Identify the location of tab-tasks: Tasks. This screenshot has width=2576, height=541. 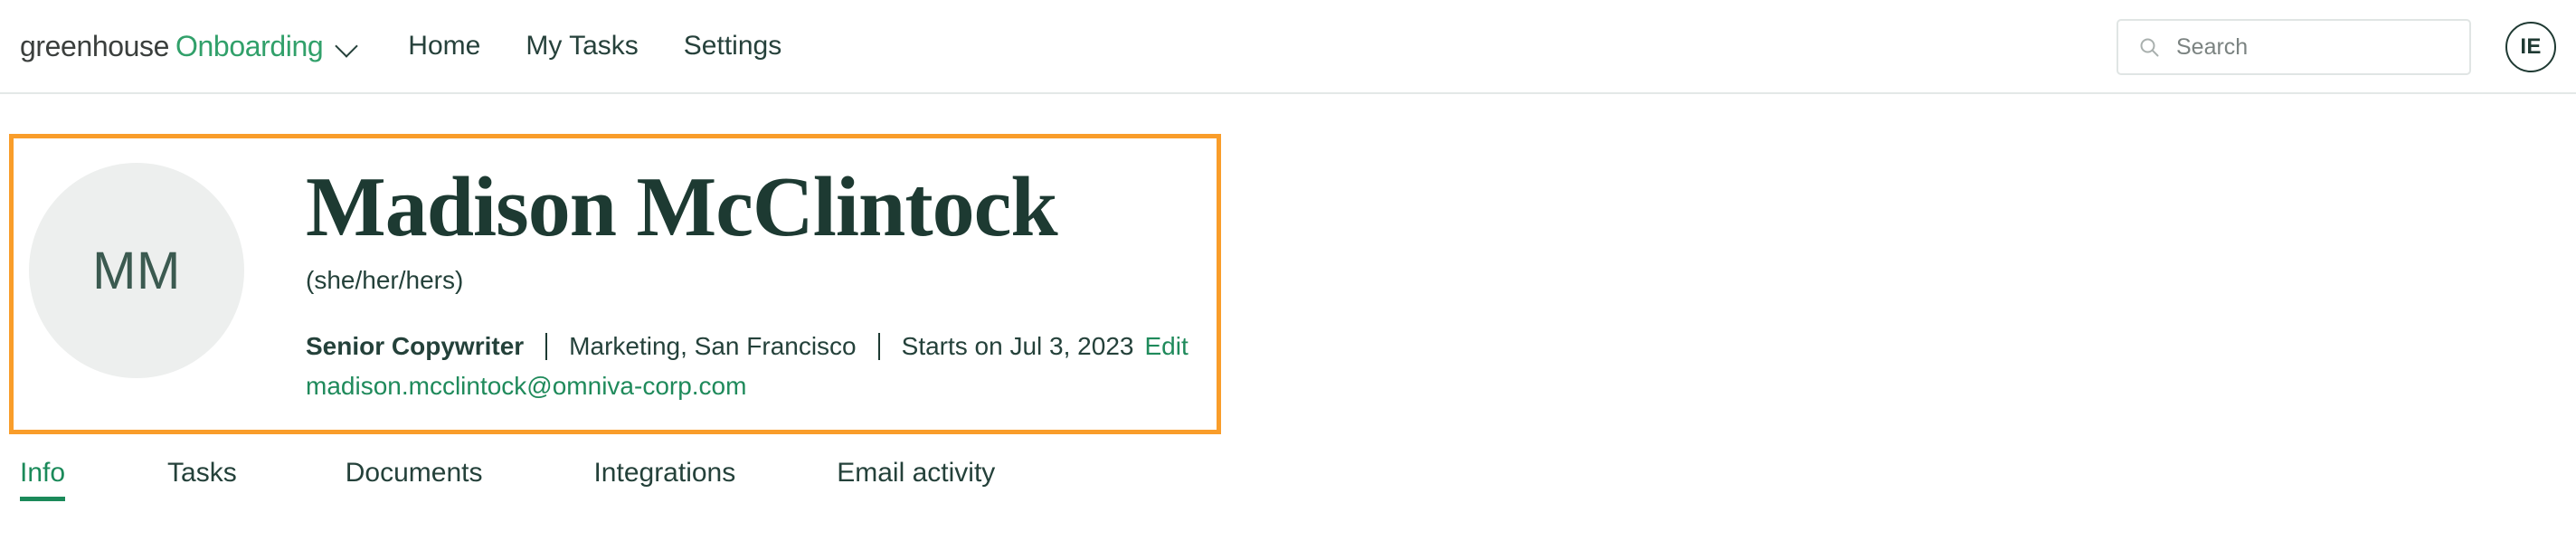
(202, 480).